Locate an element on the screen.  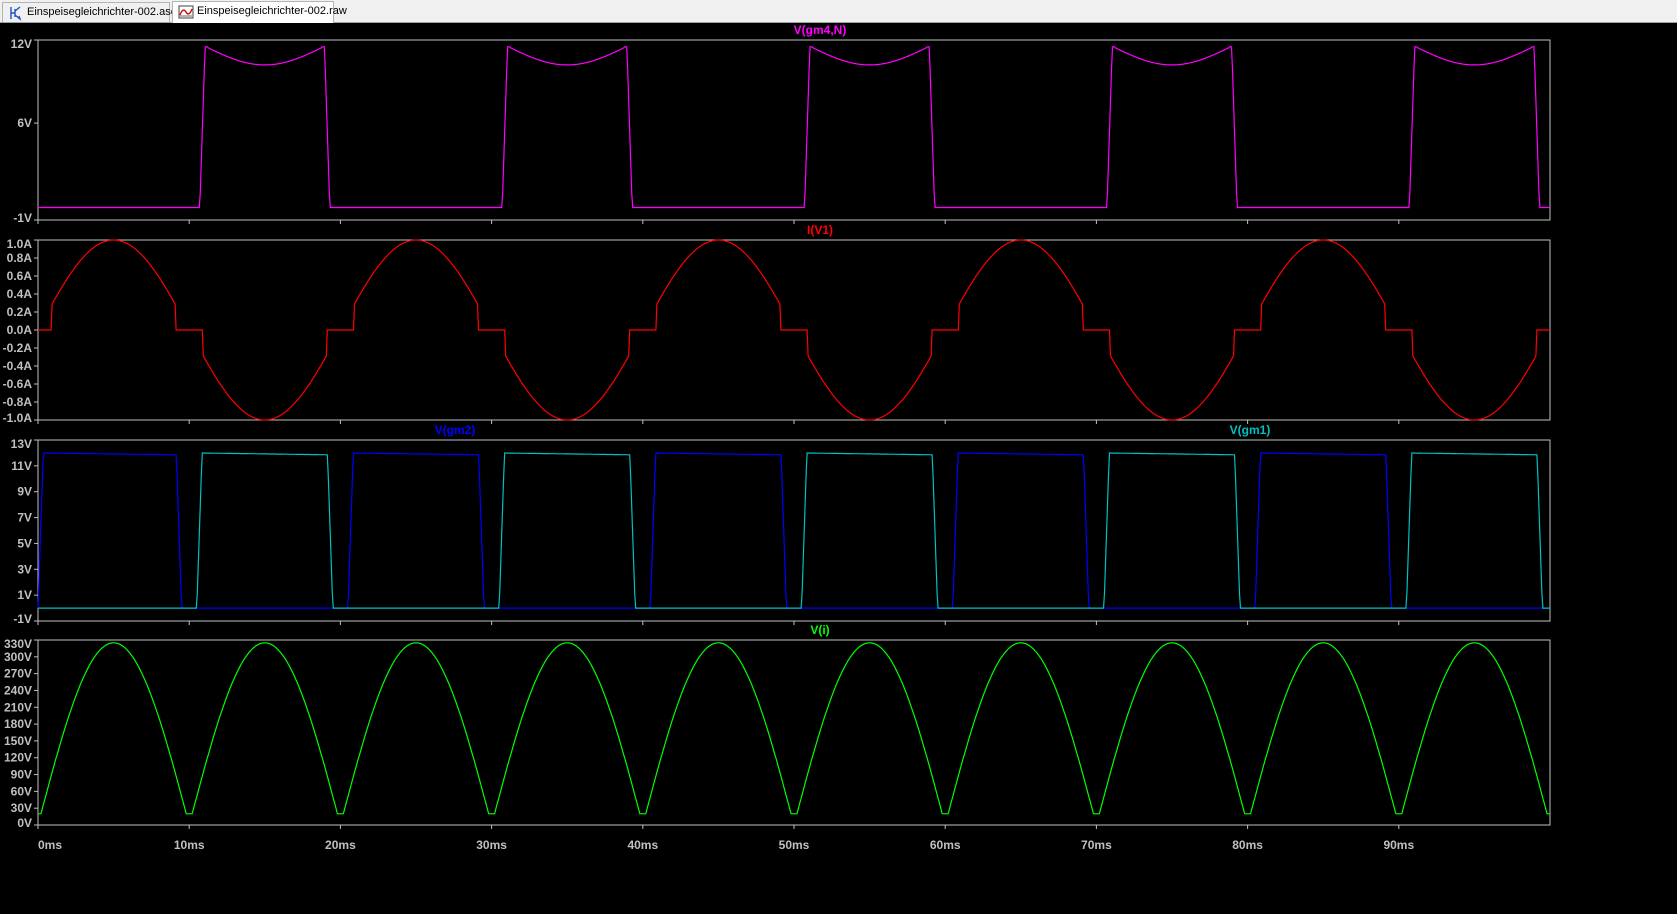
x-tick-label: 70ms is located at coordinates (1096, 845).